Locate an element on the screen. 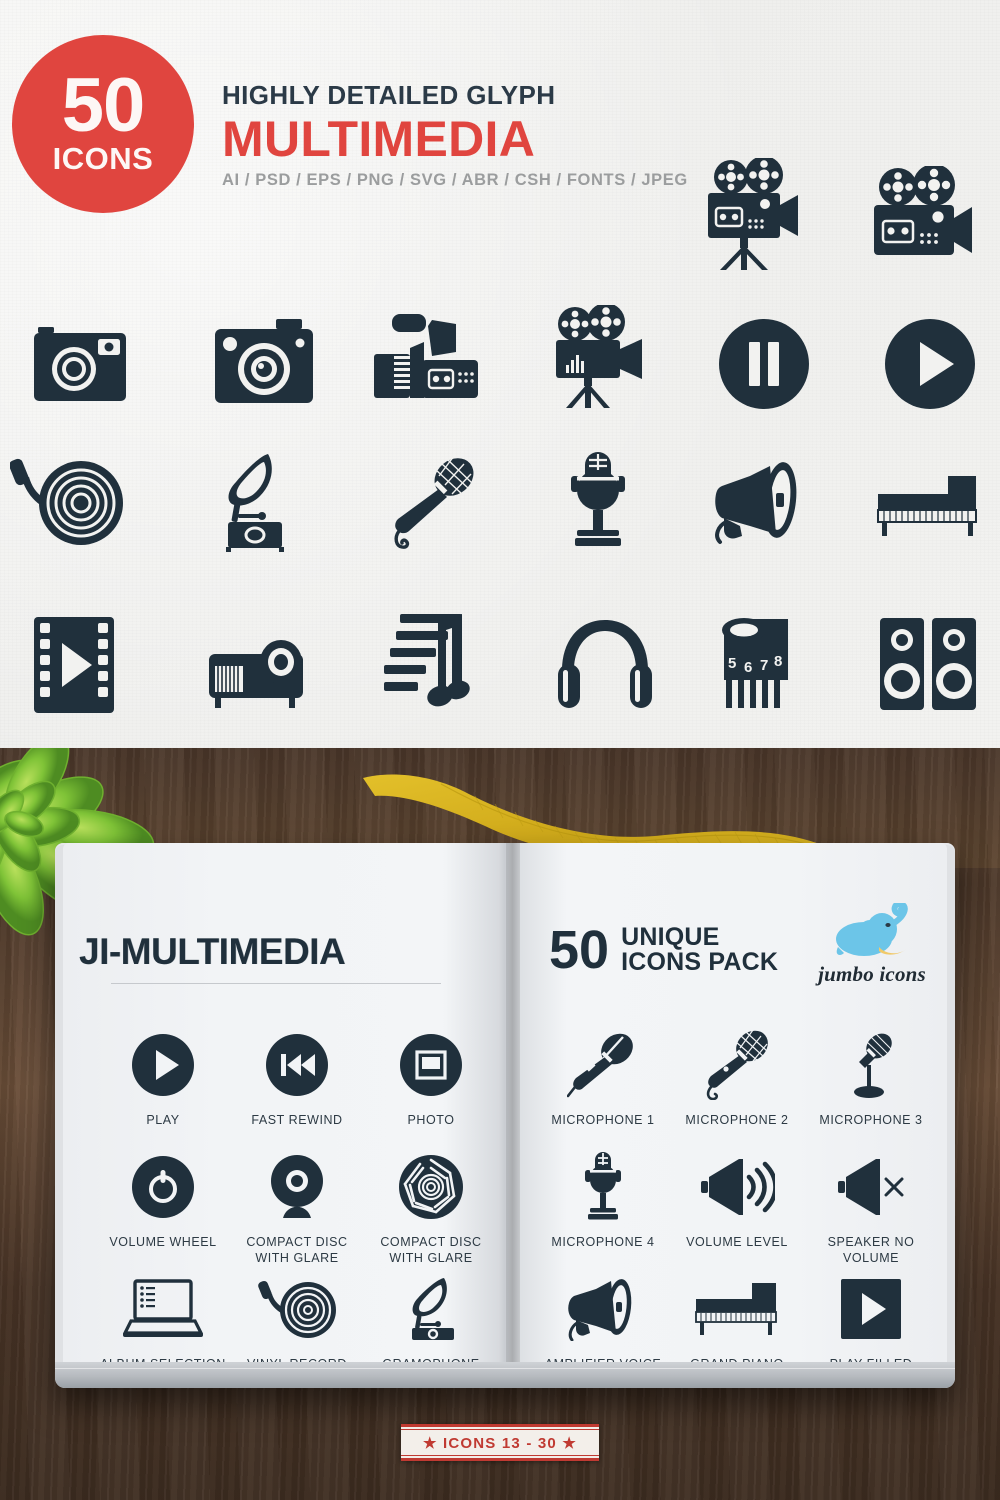 The height and width of the screenshot is (1500, 1000). icon-label: PHOTO is located at coordinates (431, 1120).